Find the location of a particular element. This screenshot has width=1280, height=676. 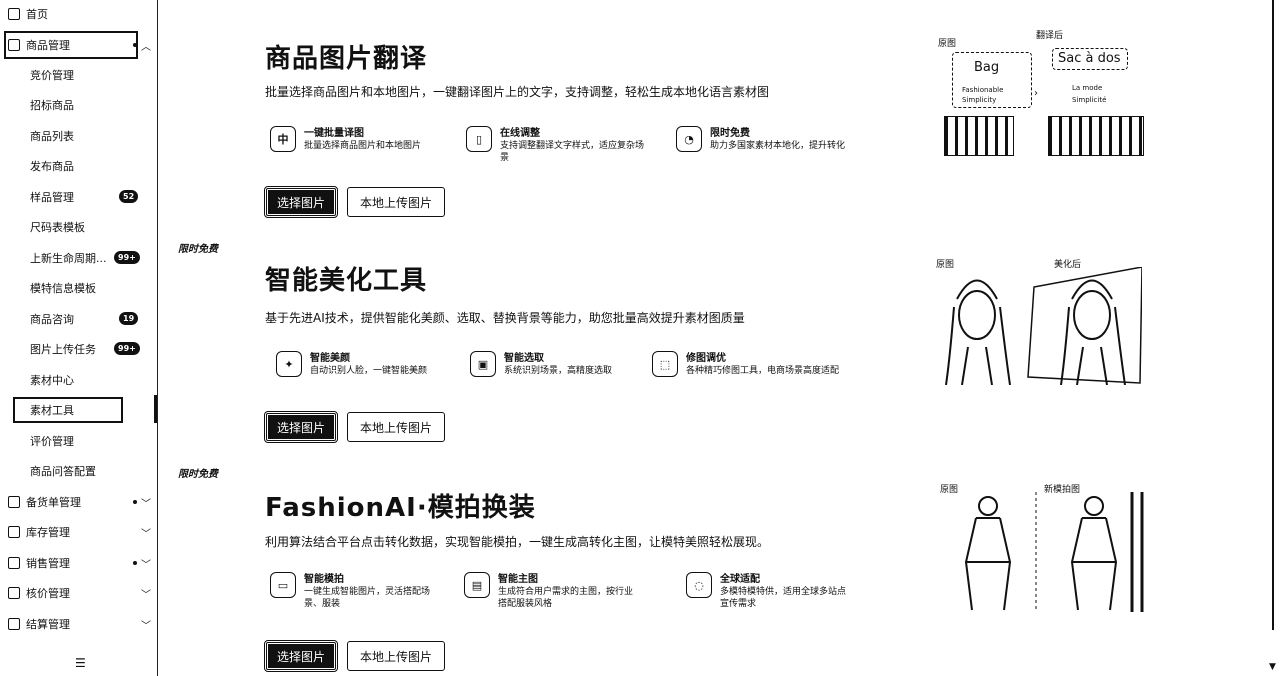

page-scrollbar: ▼ is located at coordinates (1273, 338).